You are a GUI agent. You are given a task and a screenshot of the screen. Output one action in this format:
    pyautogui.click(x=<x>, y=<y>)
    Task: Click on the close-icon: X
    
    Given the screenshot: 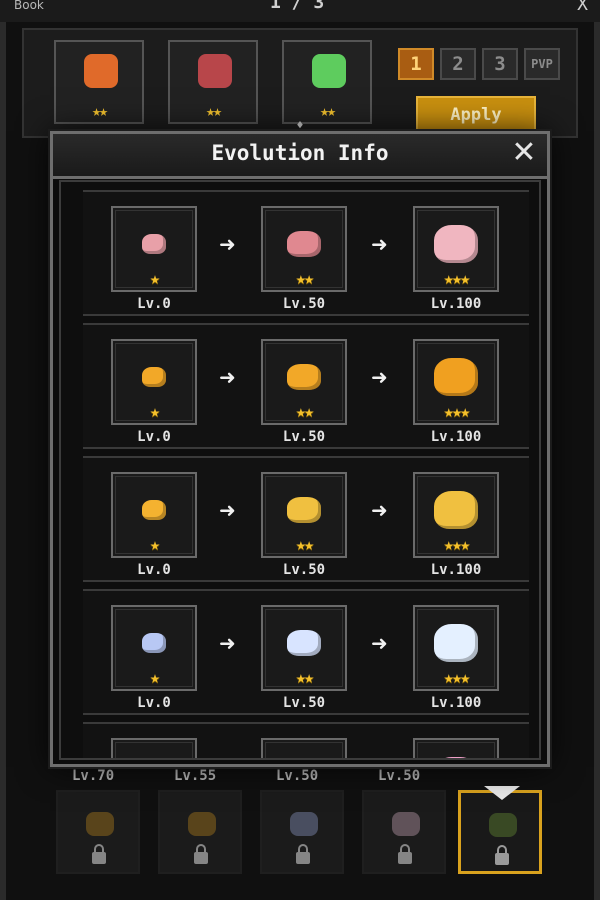 What is the action you would take?
    pyautogui.click(x=582, y=7)
    